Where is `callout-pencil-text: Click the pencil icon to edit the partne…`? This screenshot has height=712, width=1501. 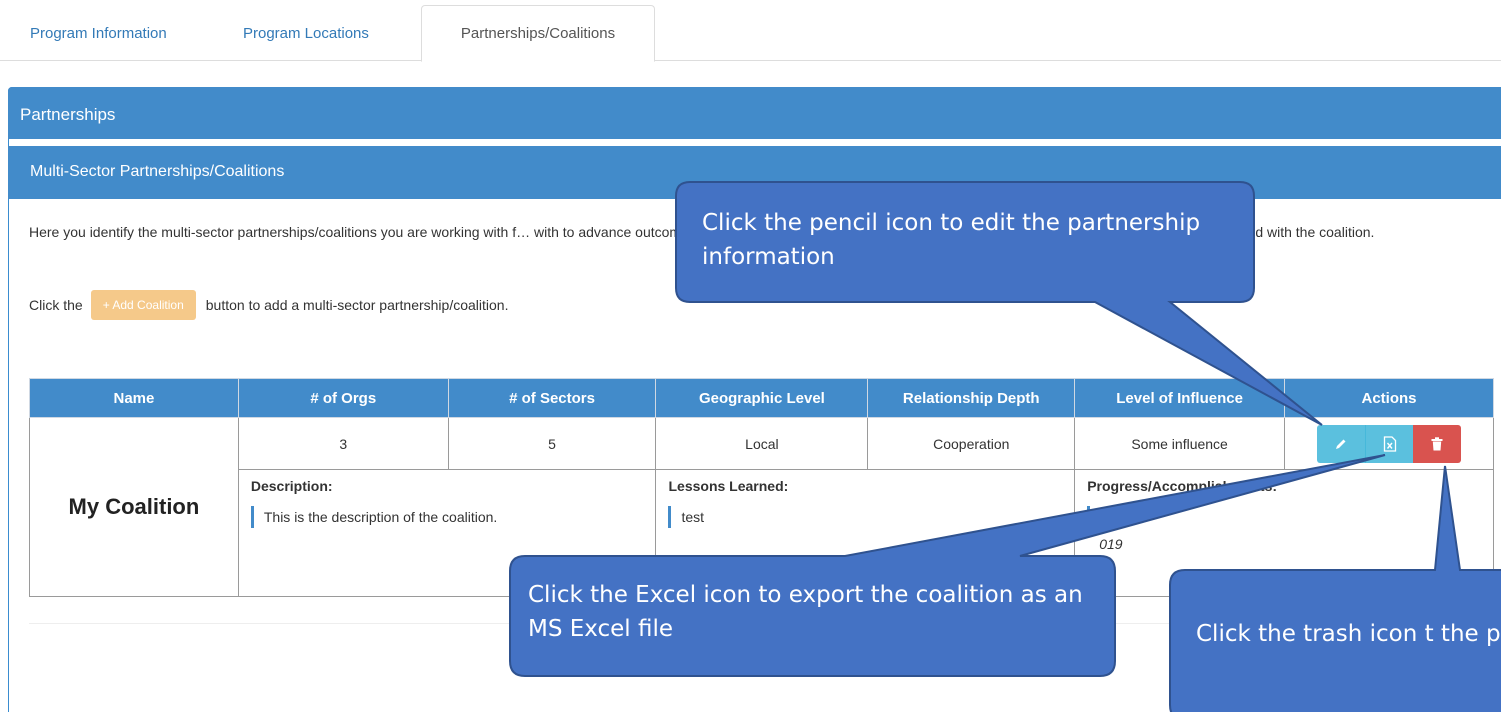 callout-pencil-text: Click the pencil icon to edit the partne… is located at coordinates (951, 240).